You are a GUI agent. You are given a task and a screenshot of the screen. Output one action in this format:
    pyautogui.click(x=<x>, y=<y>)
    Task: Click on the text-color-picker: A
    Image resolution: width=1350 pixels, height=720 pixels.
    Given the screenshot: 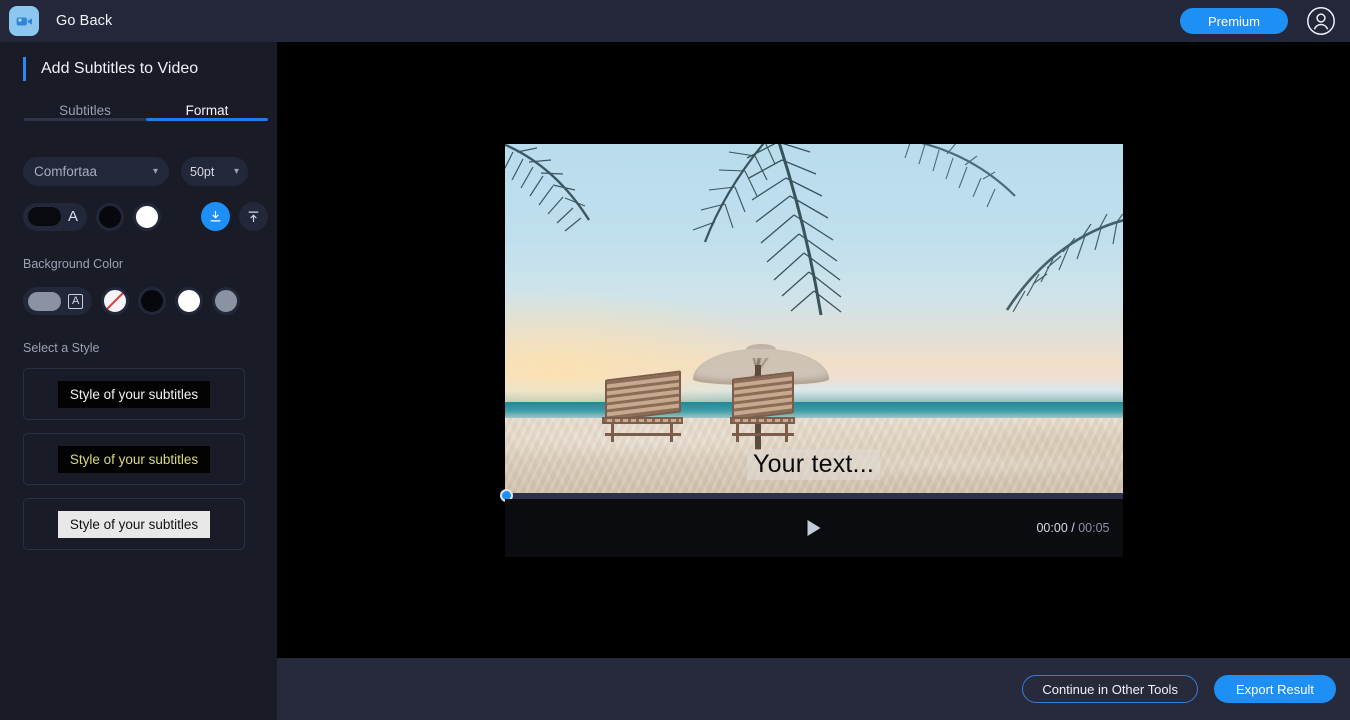 What is the action you would take?
    pyautogui.click(x=55, y=216)
    